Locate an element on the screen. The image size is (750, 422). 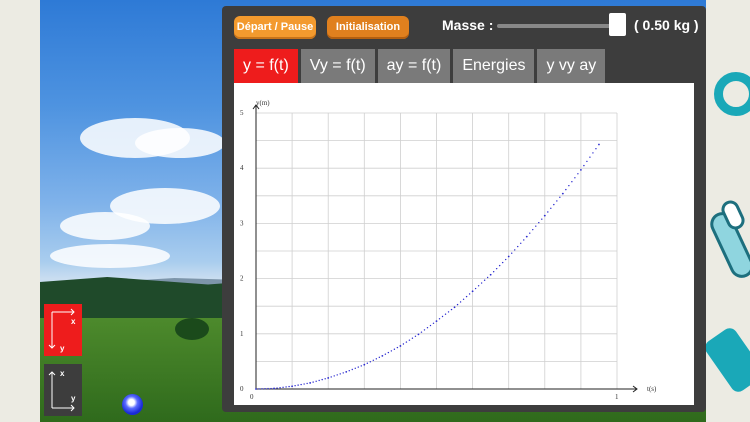
left-decoration is located at coordinates (20, 211).